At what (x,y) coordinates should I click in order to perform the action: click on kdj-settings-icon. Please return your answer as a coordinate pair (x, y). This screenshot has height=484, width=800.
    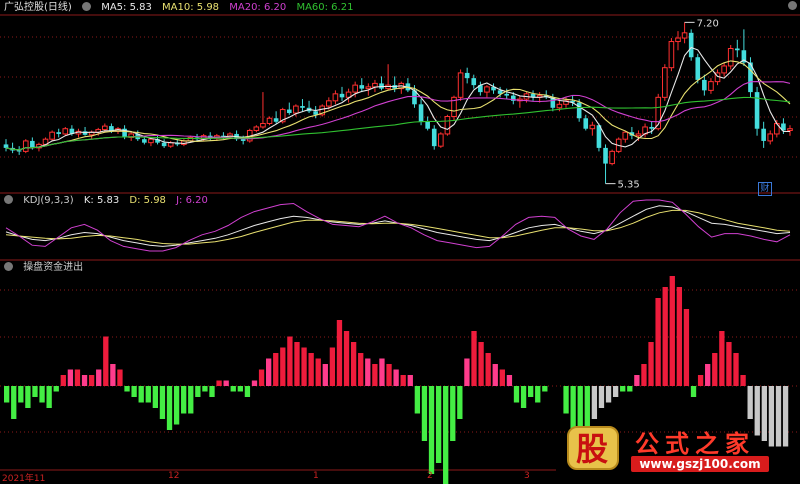
    Looking at the image, I should click on (8, 199).